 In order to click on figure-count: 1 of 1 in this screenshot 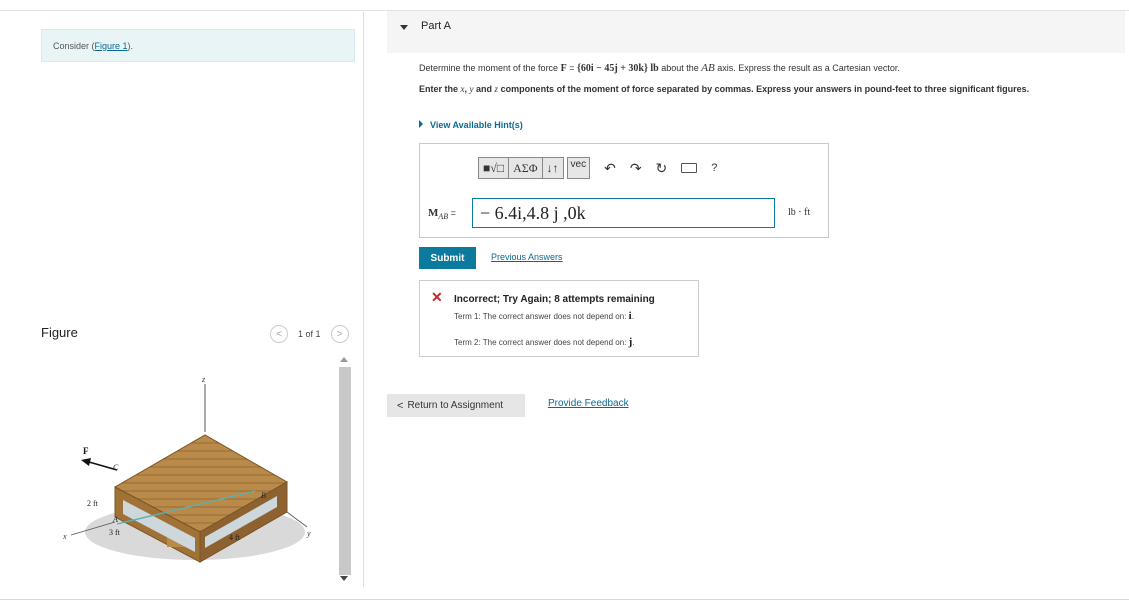, I will do `click(309, 334)`.